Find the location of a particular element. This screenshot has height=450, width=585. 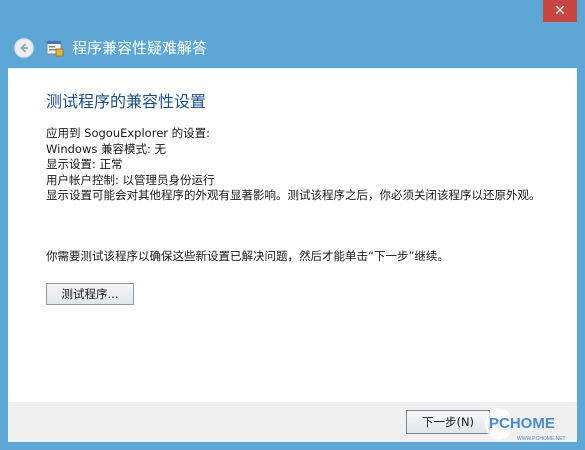

troubleshooter-app-icon is located at coordinates (55, 48).